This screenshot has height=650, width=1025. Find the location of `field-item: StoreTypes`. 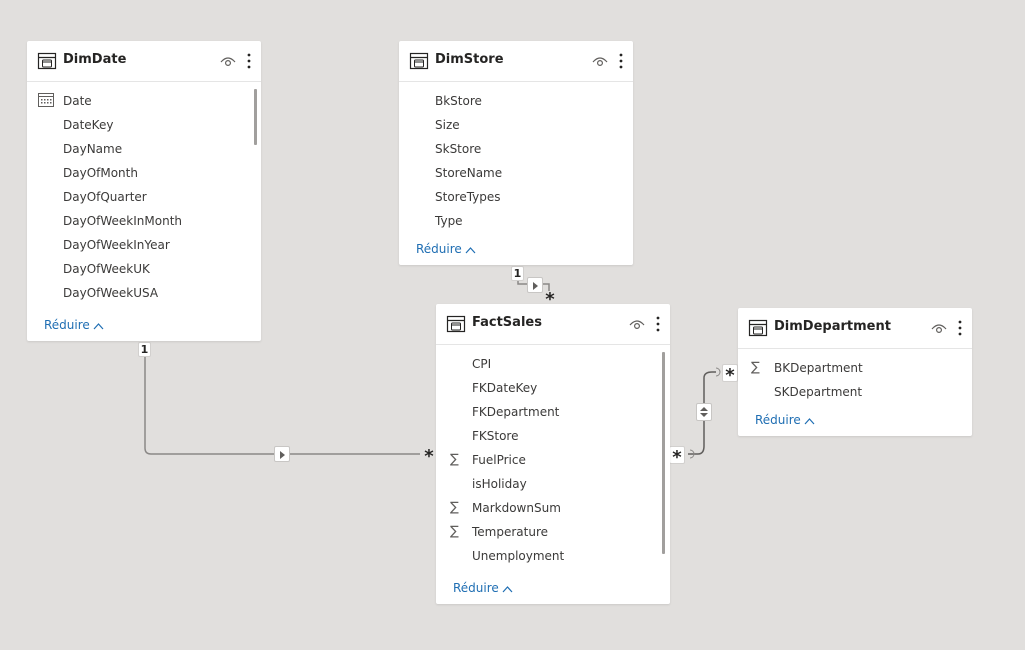

field-item: StoreTypes is located at coordinates (468, 197).